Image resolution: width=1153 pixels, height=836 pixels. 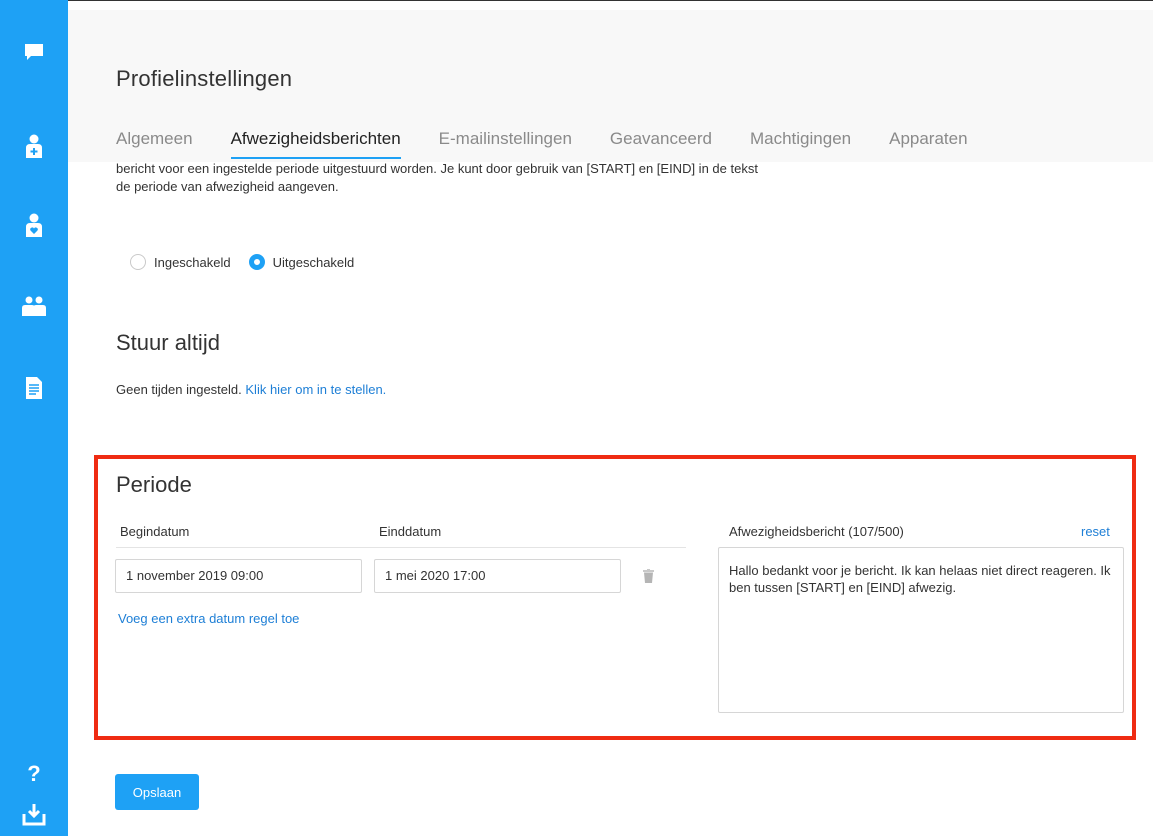 What do you see at coordinates (315, 389) in the screenshot?
I see `always-setup-link: Klik hier om in te stellen.` at bounding box center [315, 389].